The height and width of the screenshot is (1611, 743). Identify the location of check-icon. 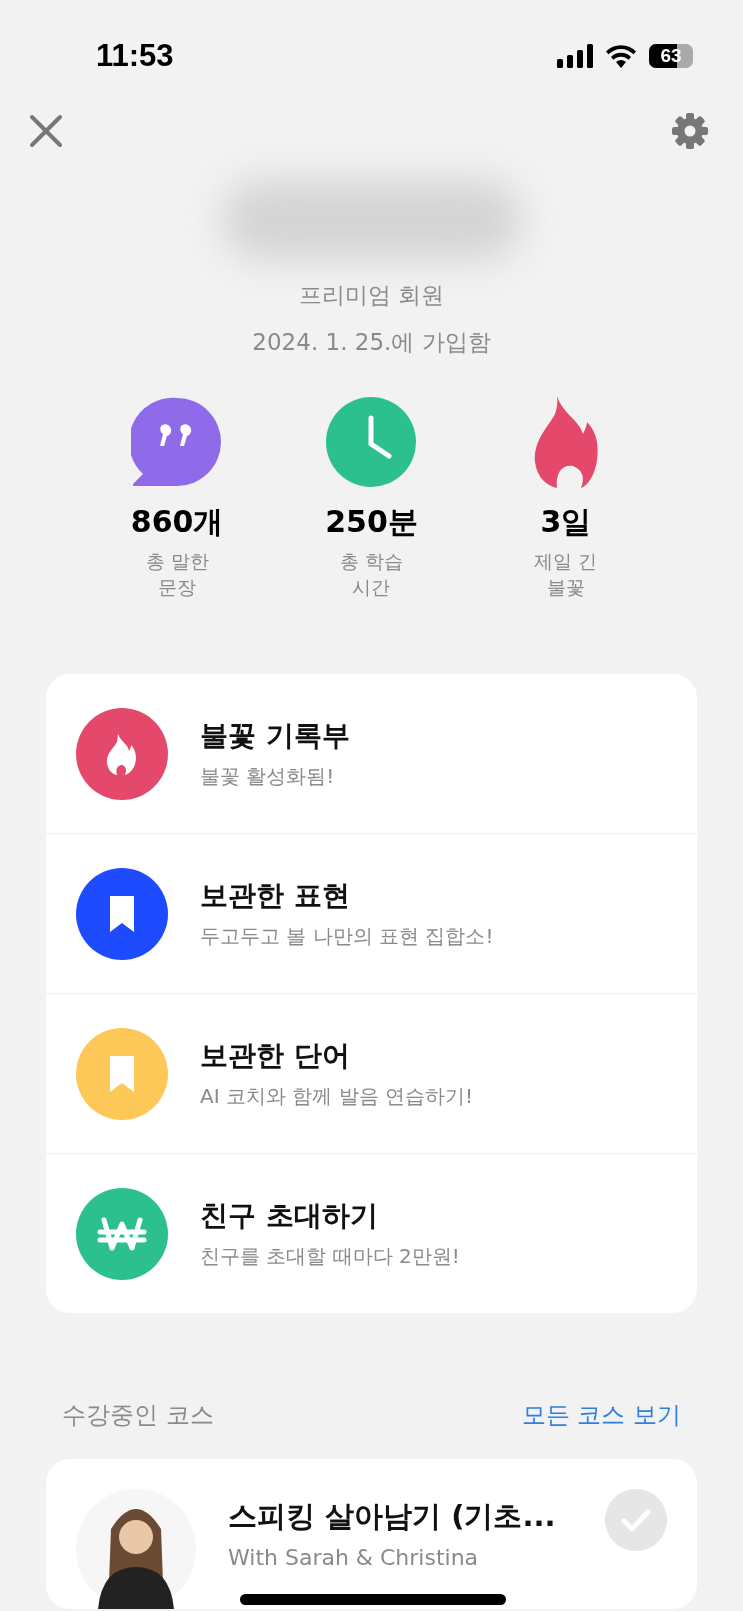
(636, 1520).